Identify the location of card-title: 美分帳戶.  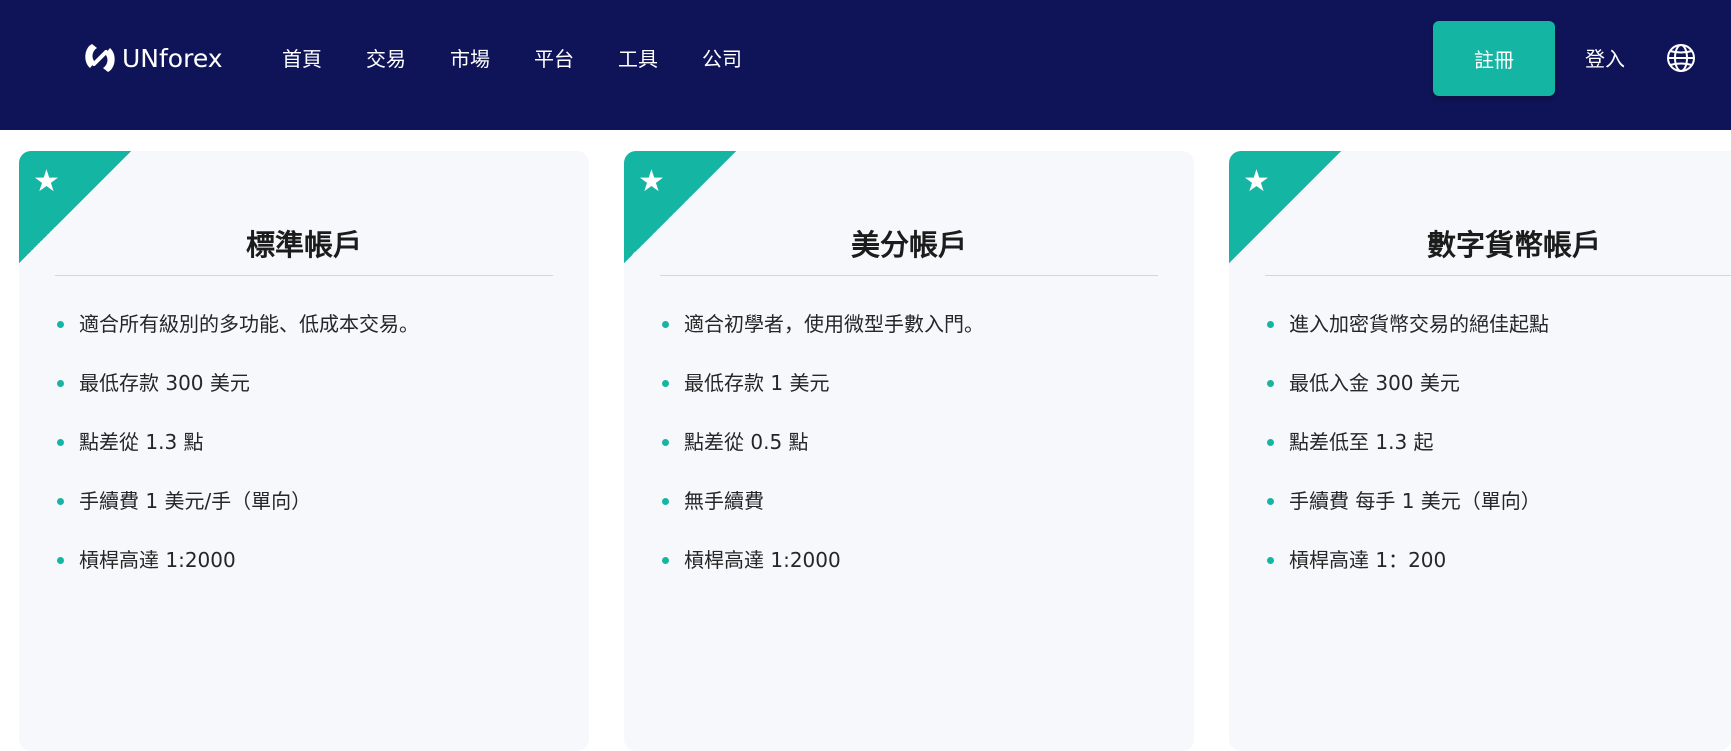
(908, 245).